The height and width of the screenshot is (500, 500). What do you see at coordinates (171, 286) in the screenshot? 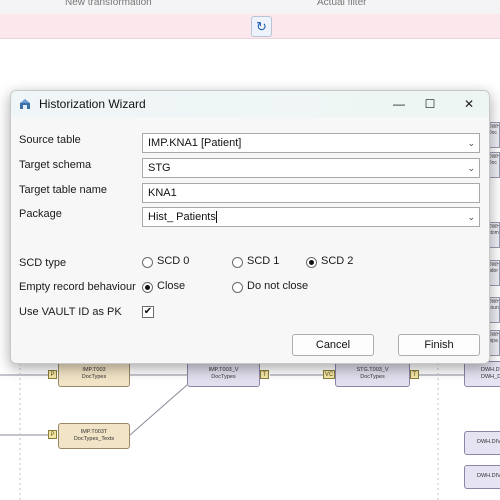
I see `close-label: Close` at bounding box center [171, 286].